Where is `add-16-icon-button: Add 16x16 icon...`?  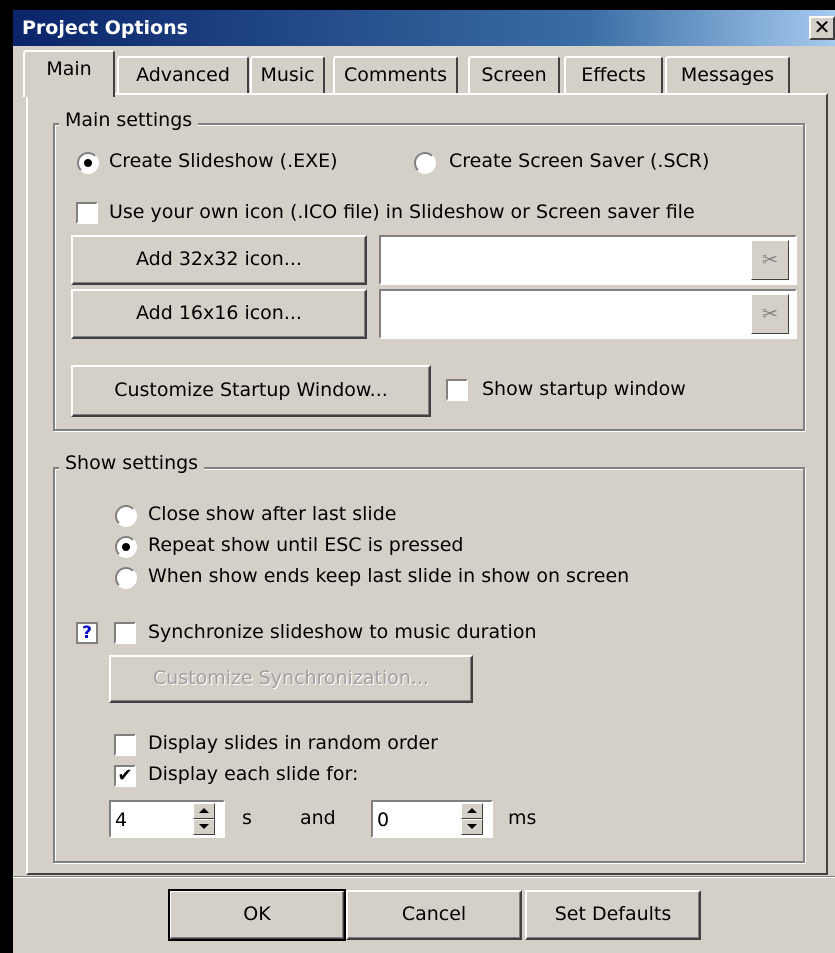 add-16-icon-button: Add 16x16 icon... is located at coordinates (219, 314).